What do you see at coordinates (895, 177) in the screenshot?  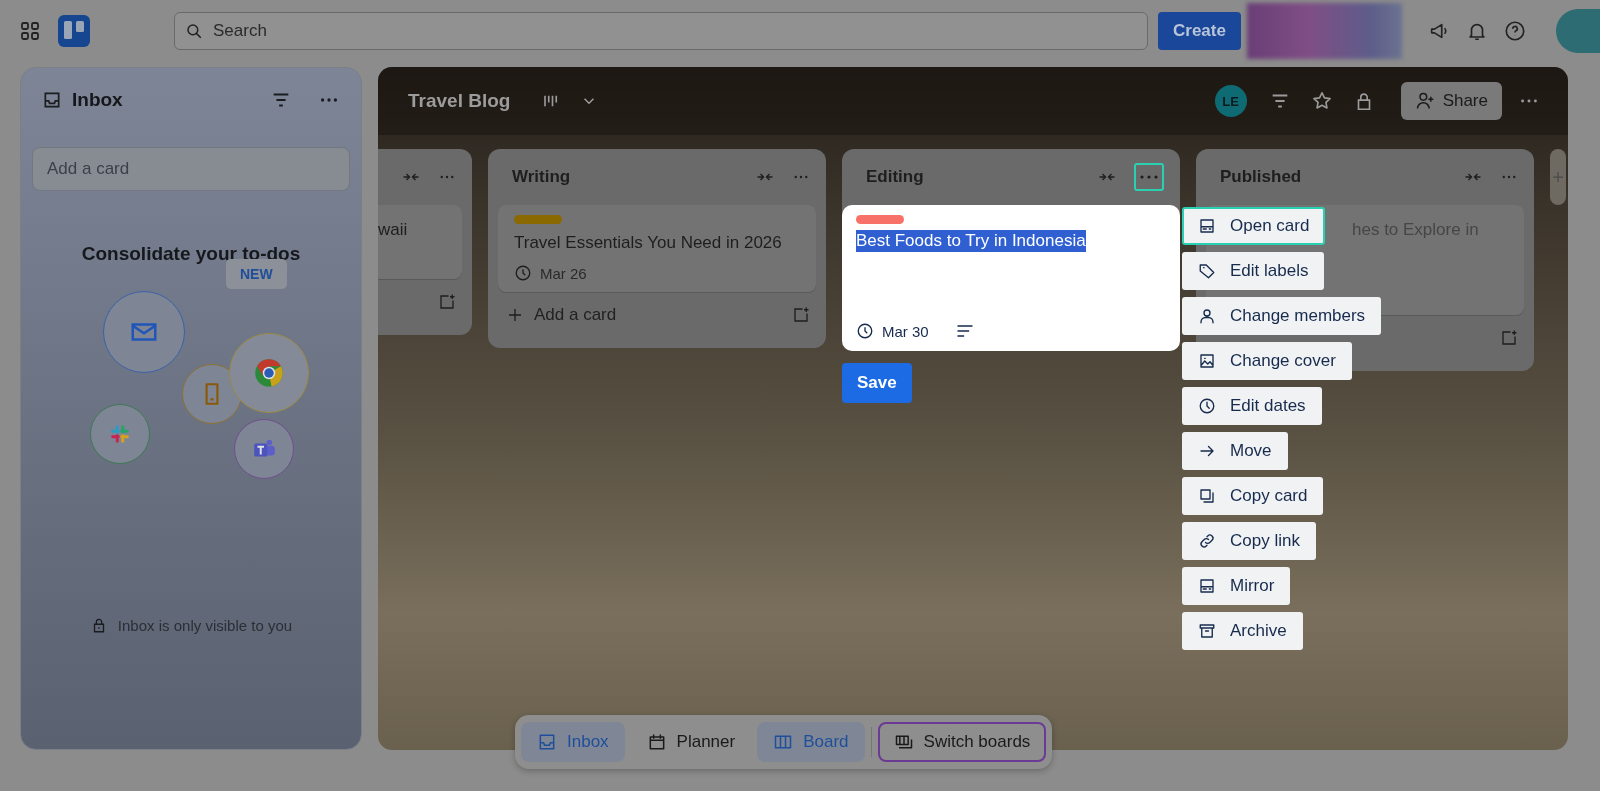 I see `list-title: Editing` at bounding box center [895, 177].